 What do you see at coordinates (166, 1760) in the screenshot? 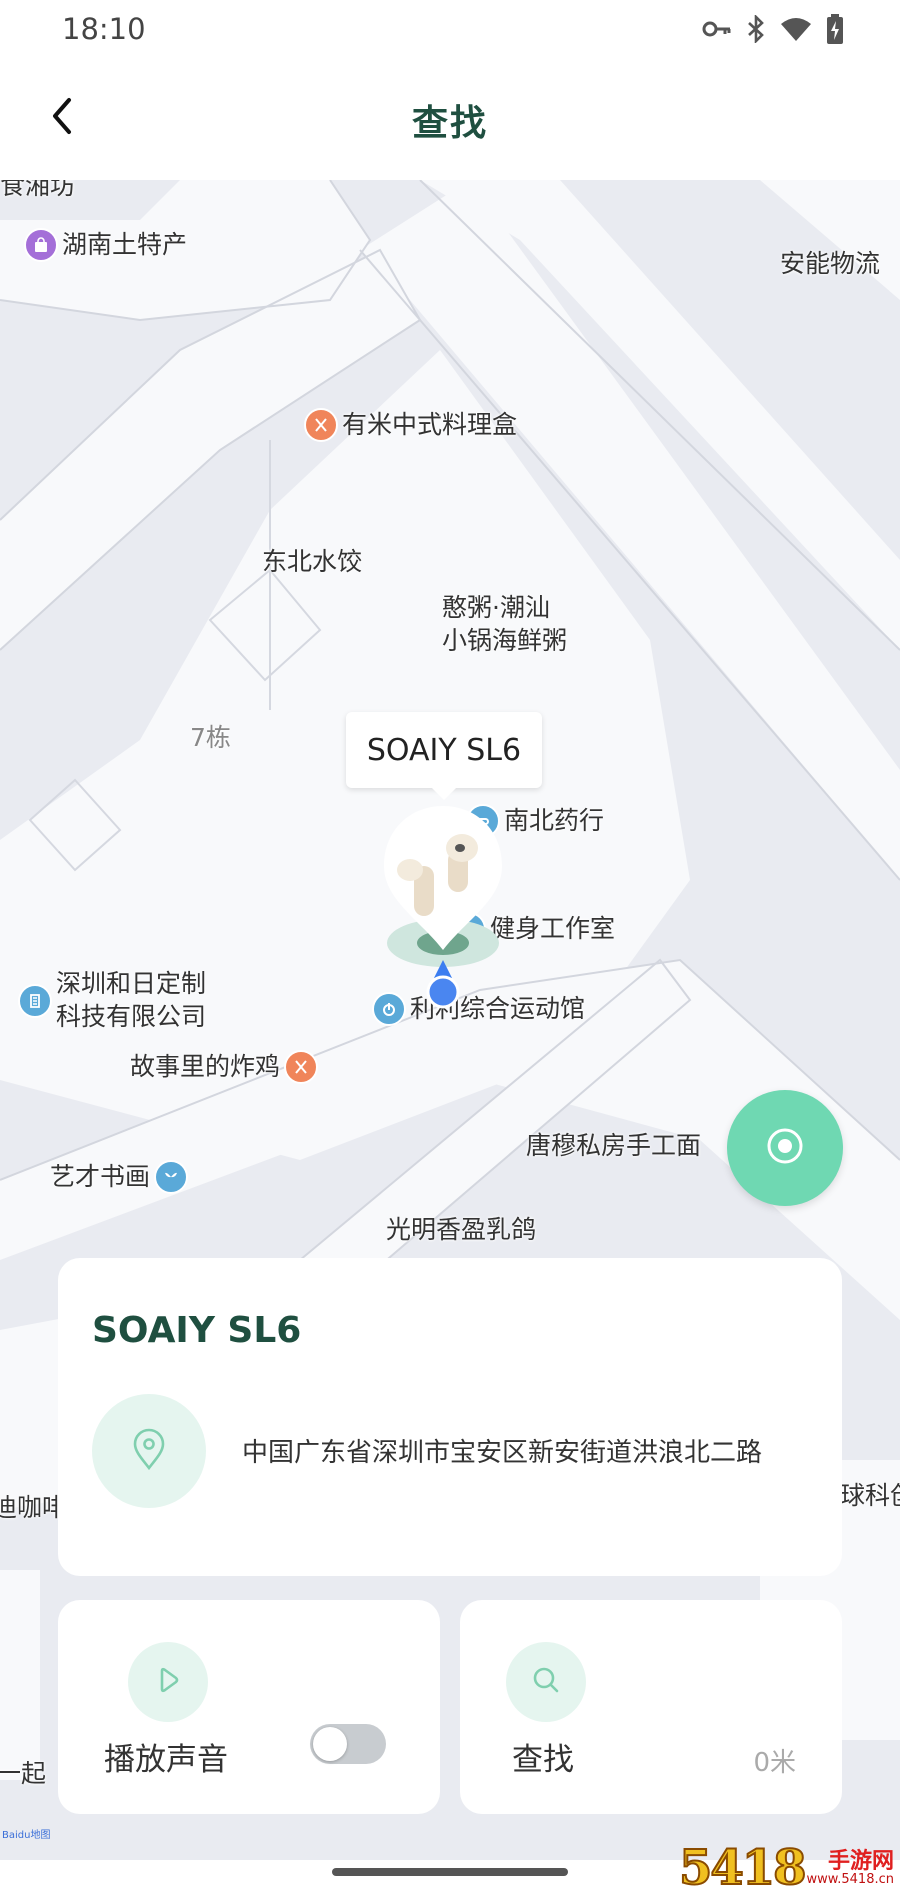
I see `play-sound-label: 播放声音` at bounding box center [166, 1760].